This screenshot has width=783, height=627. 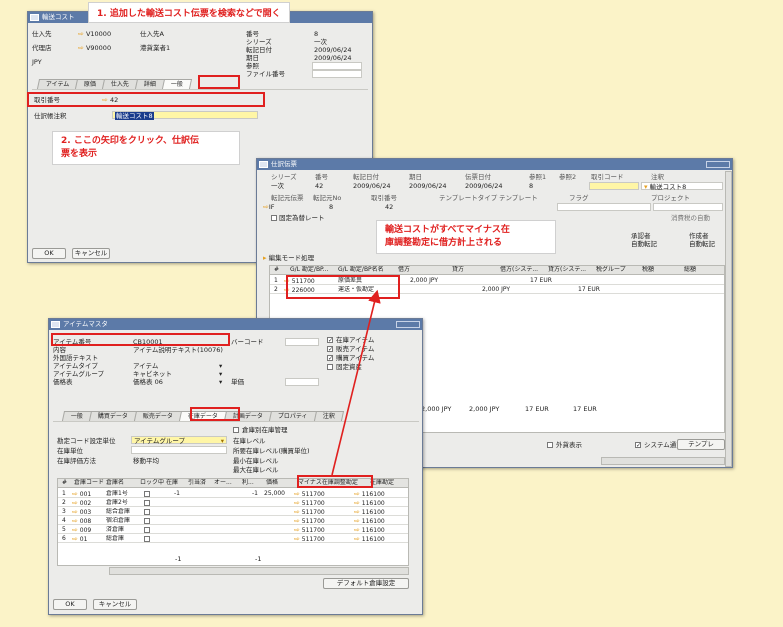 I want to click on tab-purchasing: 購買データ, so click(x=113, y=416).